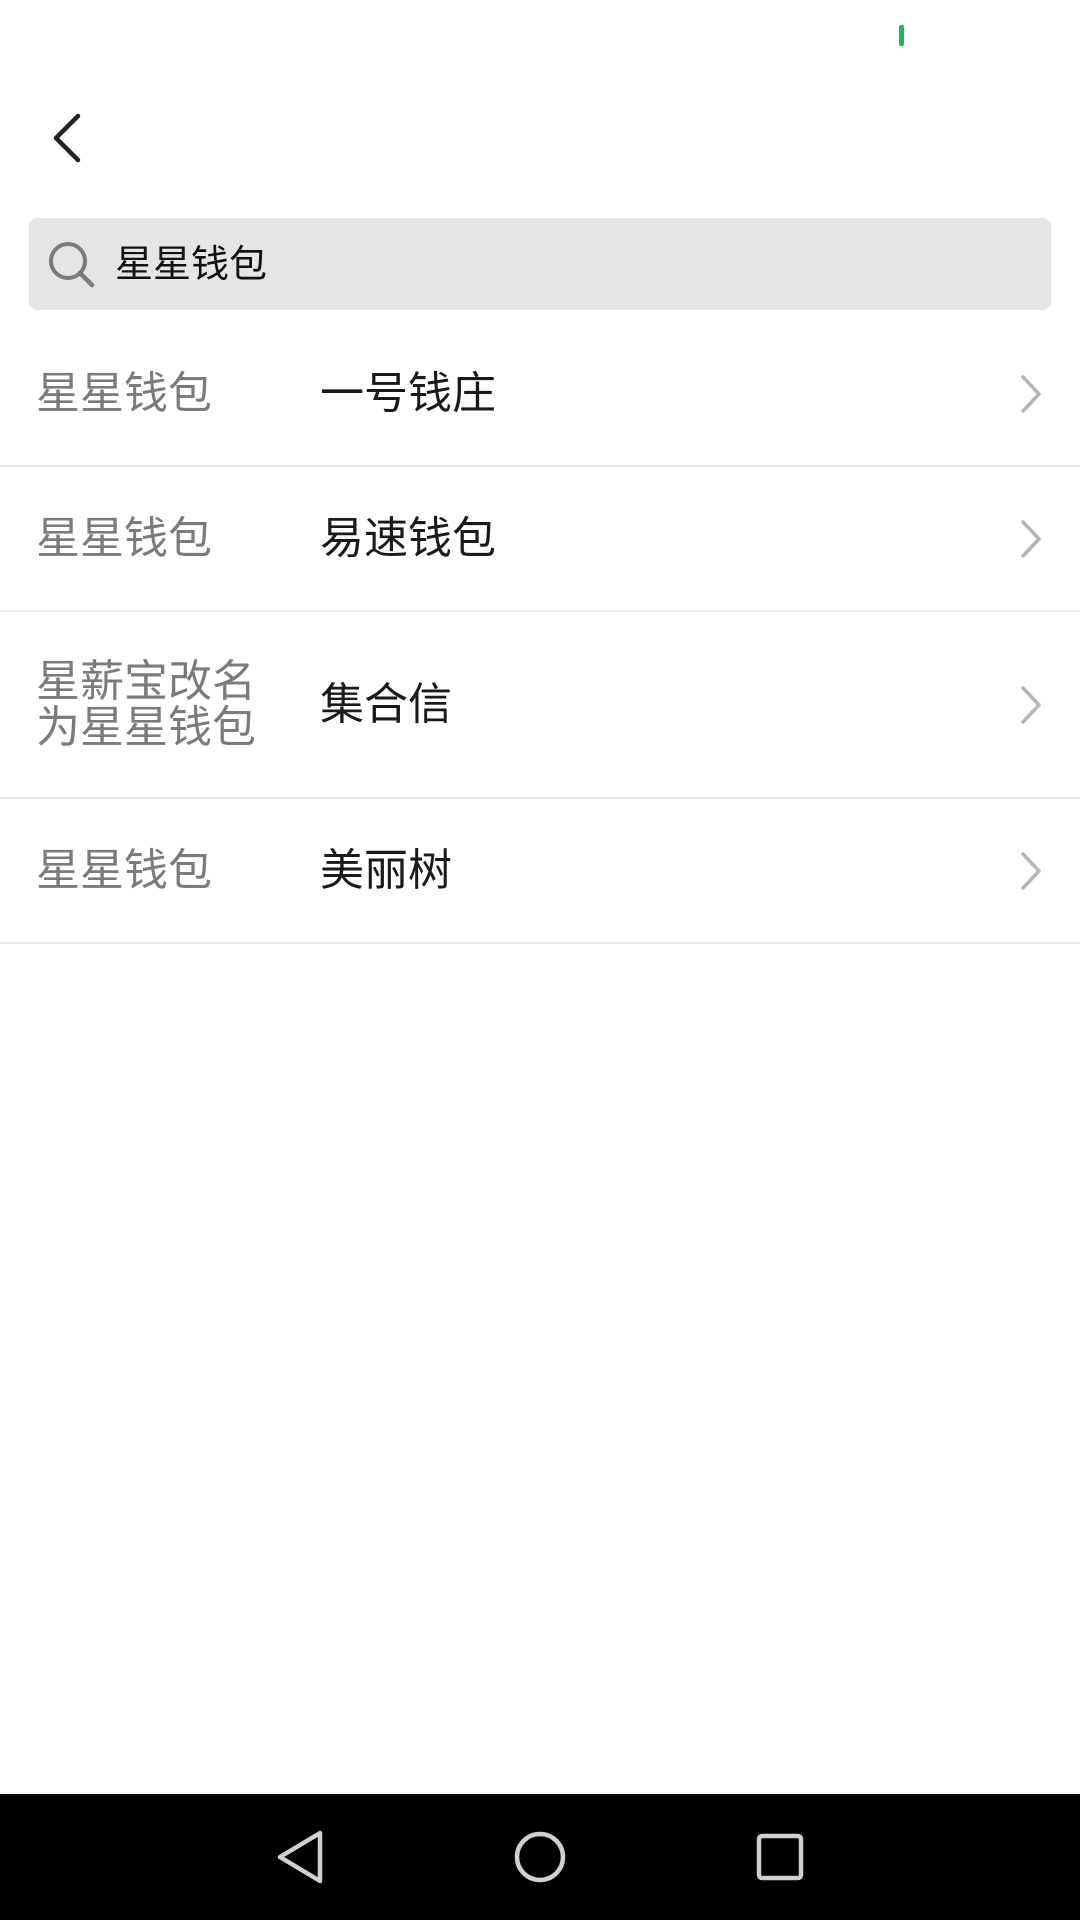 The height and width of the screenshot is (1920, 1080). I want to click on triangle-back-icon, so click(300, 1857).